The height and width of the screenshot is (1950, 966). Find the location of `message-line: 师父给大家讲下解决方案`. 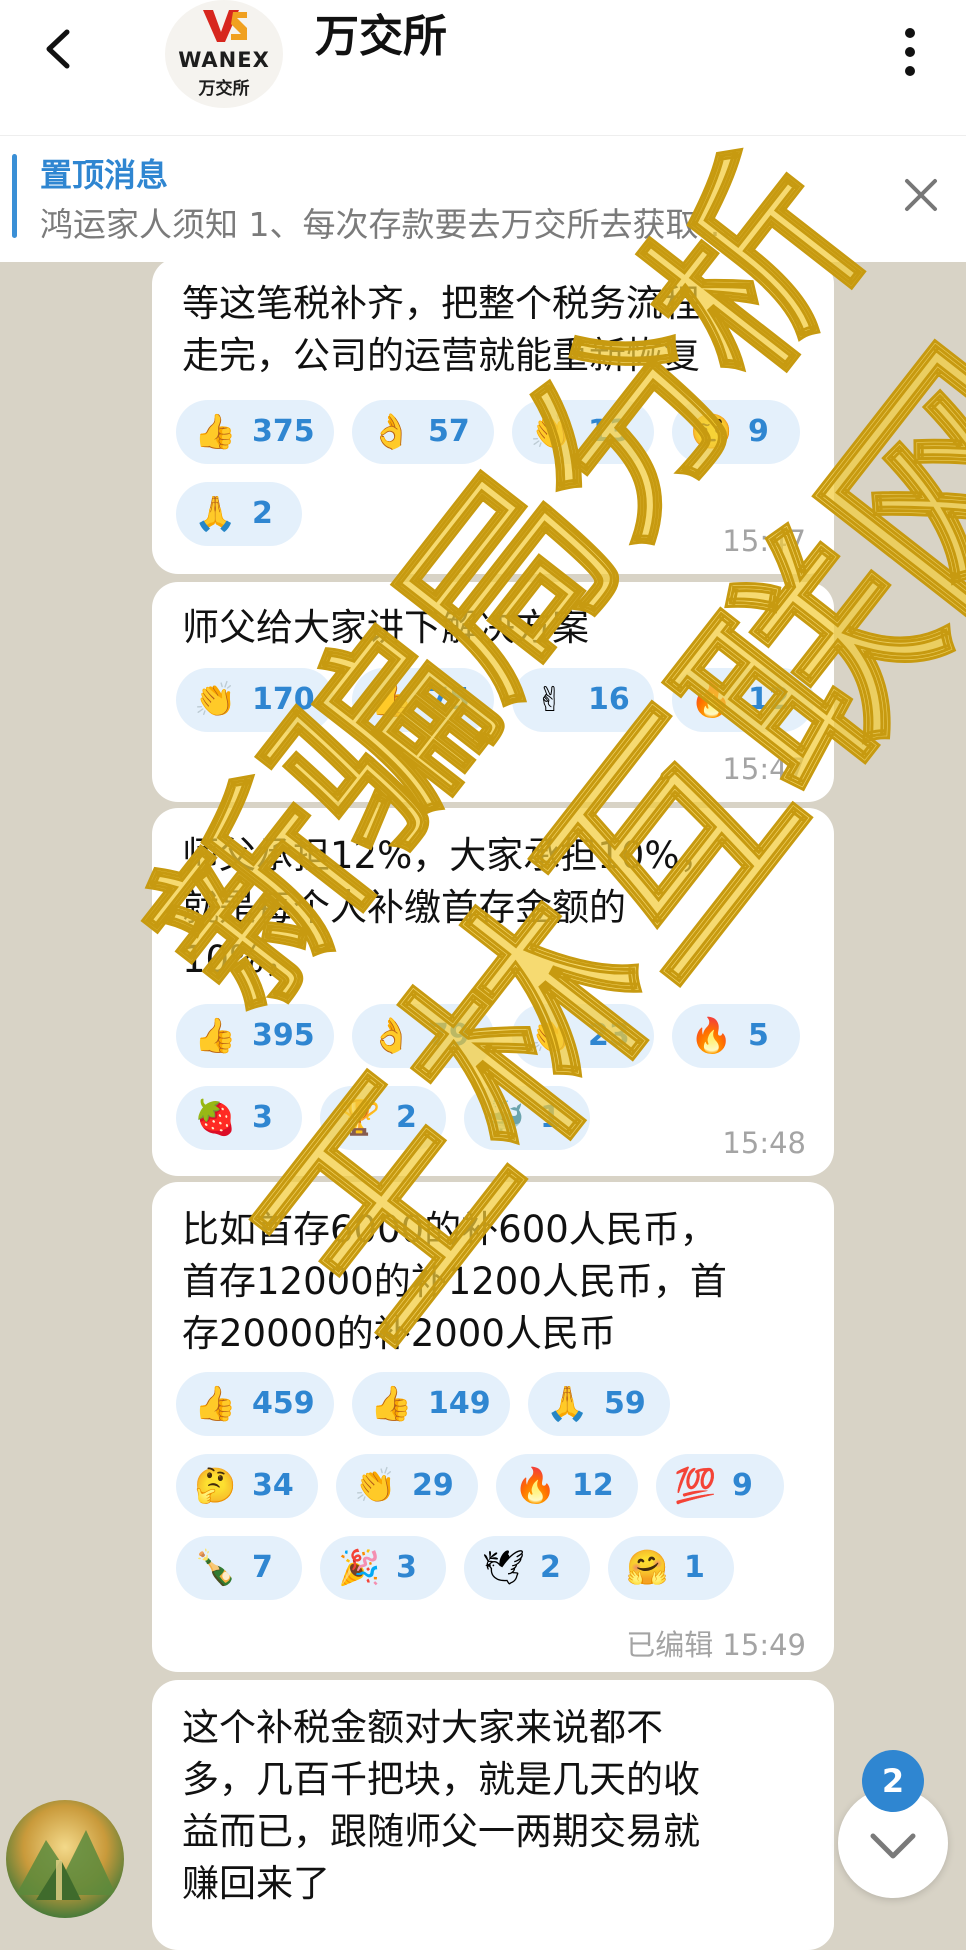

message-line: 师父给大家讲下解决方案 is located at coordinates (385, 627).